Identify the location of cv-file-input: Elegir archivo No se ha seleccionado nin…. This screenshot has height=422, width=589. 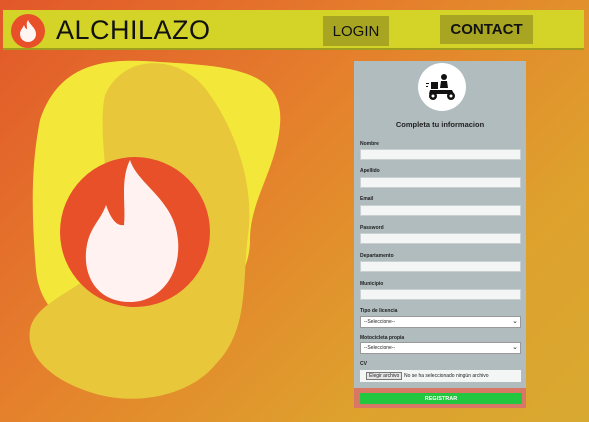
(440, 376).